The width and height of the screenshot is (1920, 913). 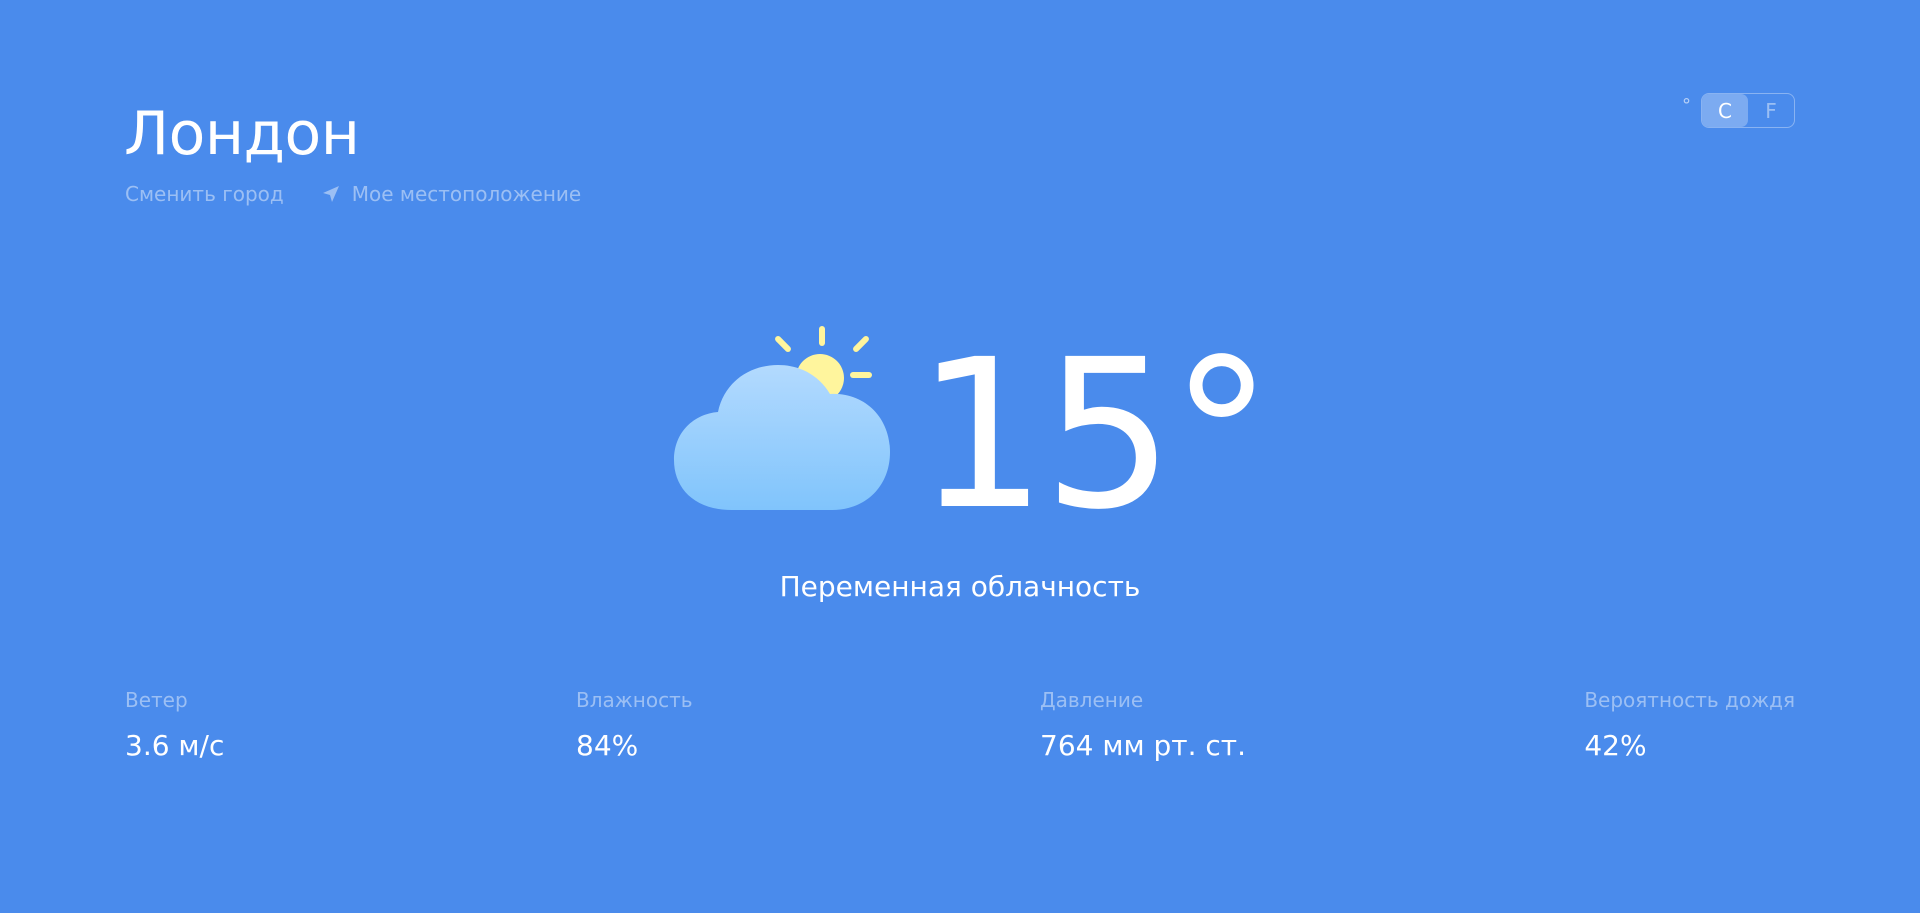 What do you see at coordinates (1143, 745) in the screenshot?
I see `stat-value: 764 мм рт. ст.` at bounding box center [1143, 745].